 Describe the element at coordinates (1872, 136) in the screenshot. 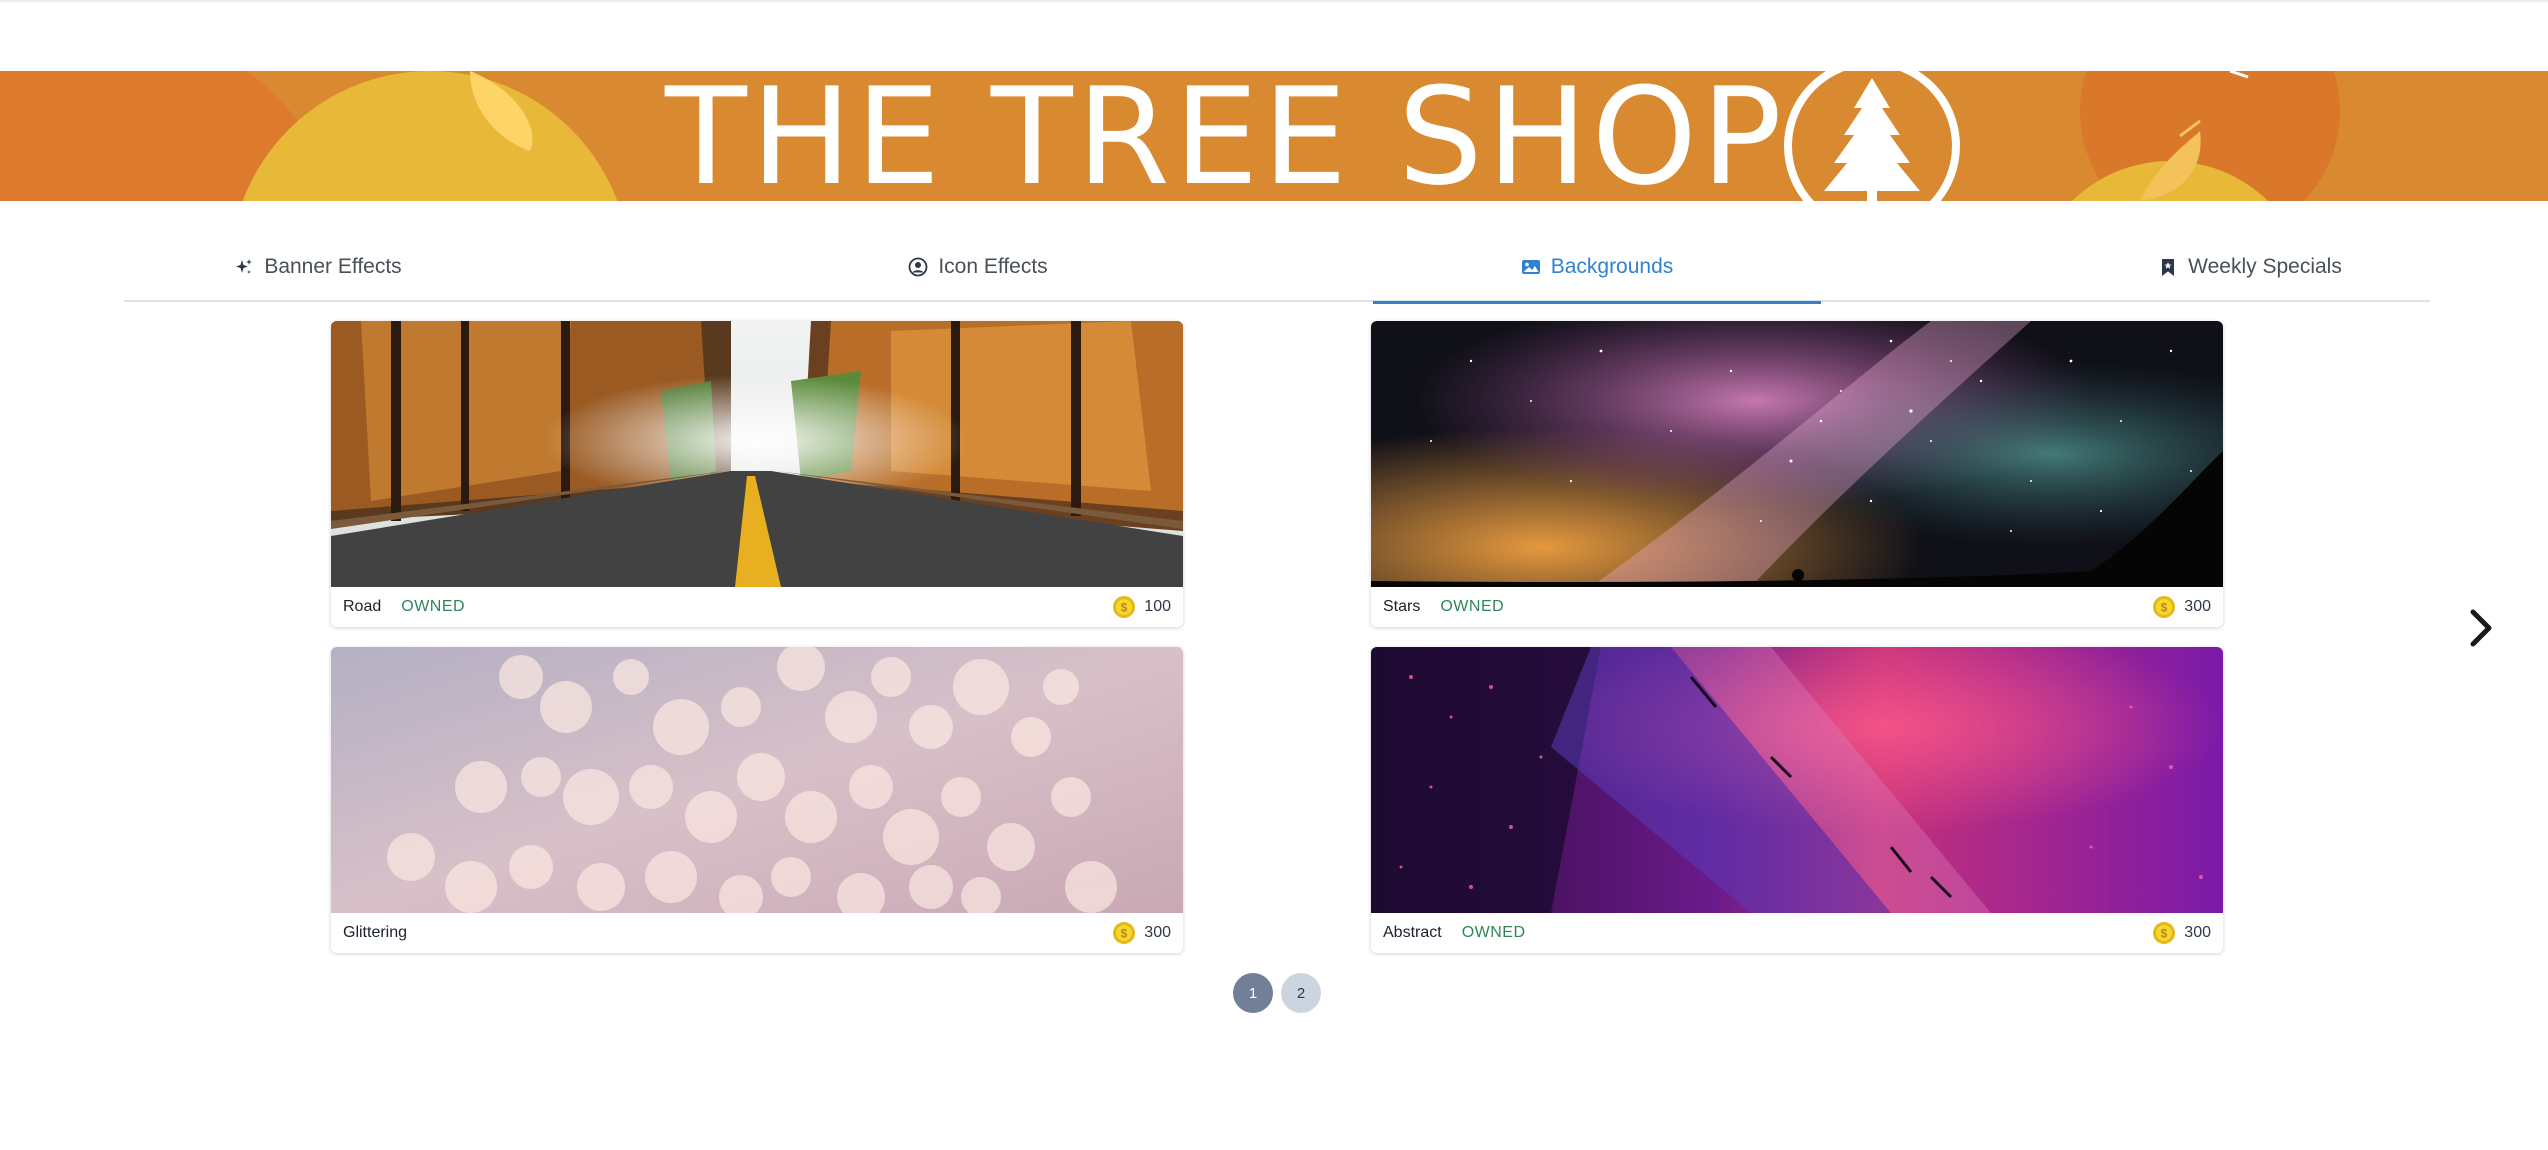

I see `tree-logo-icon` at that location.